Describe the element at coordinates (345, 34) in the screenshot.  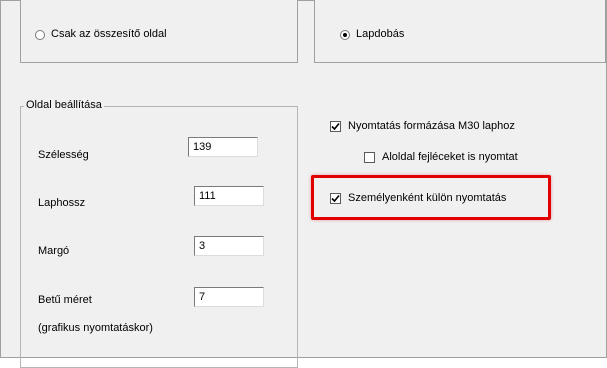
I see `radio-selected-icon` at that location.